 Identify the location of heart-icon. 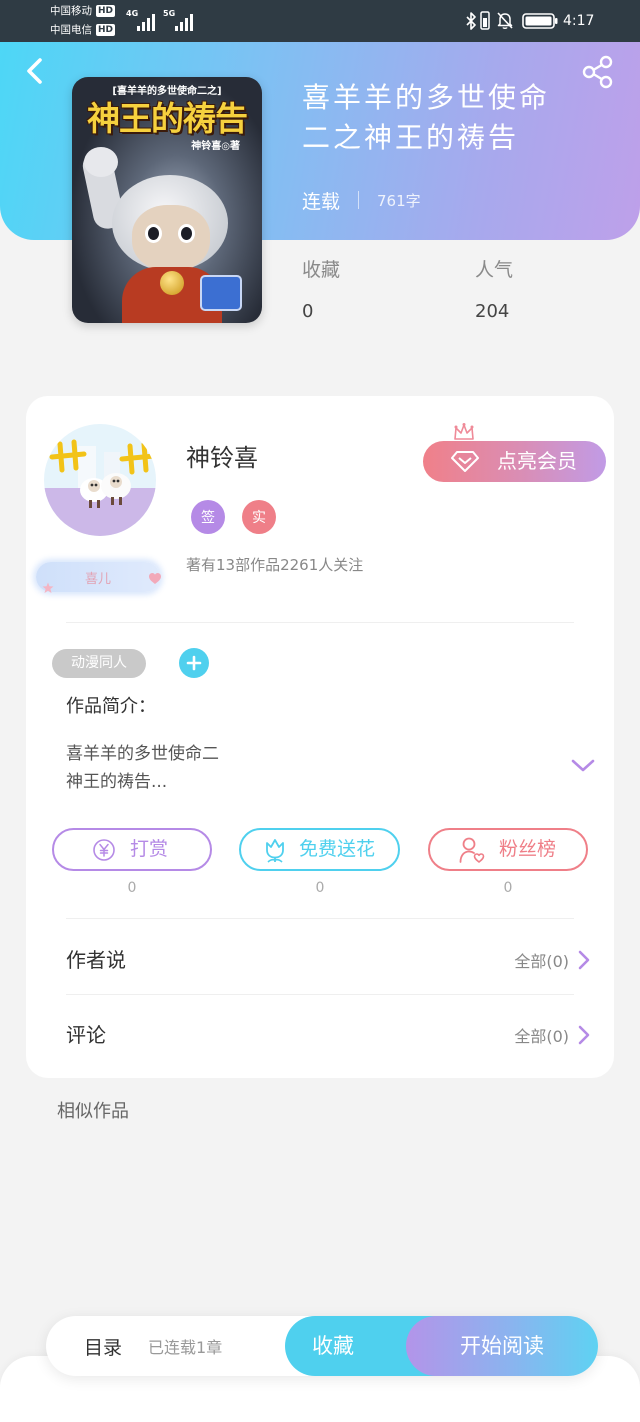
(155, 578).